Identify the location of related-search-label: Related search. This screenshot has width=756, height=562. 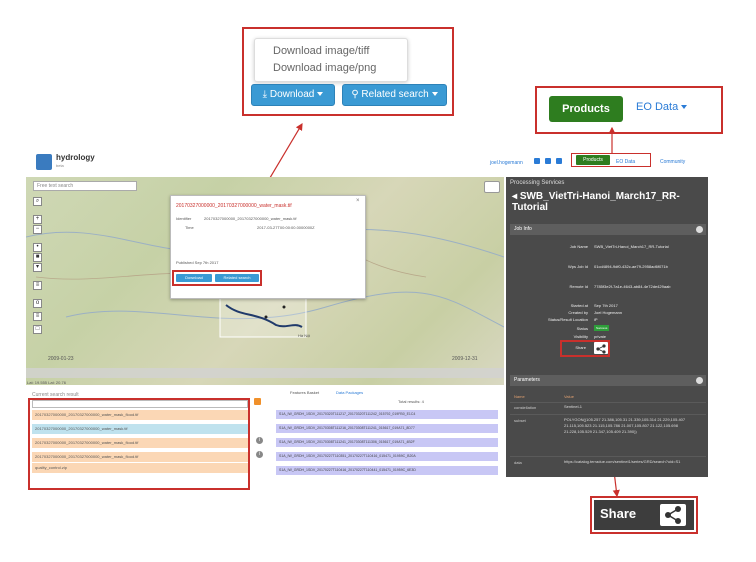
(395, 94).